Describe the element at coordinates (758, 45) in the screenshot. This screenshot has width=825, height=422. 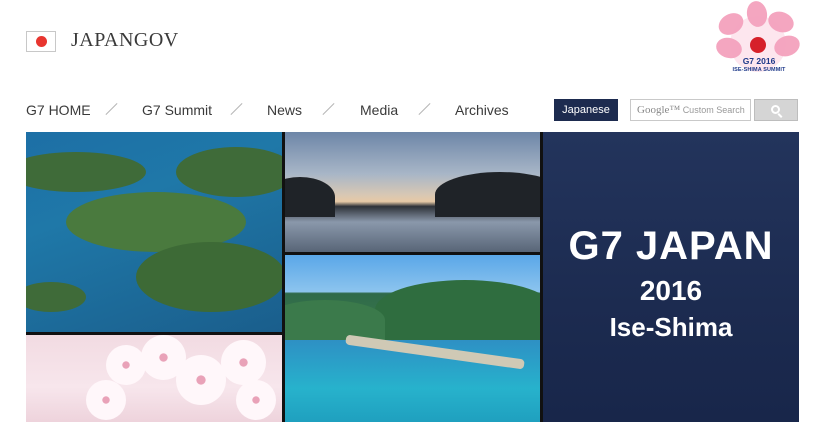
I see `rising-sun-icon` at that location.